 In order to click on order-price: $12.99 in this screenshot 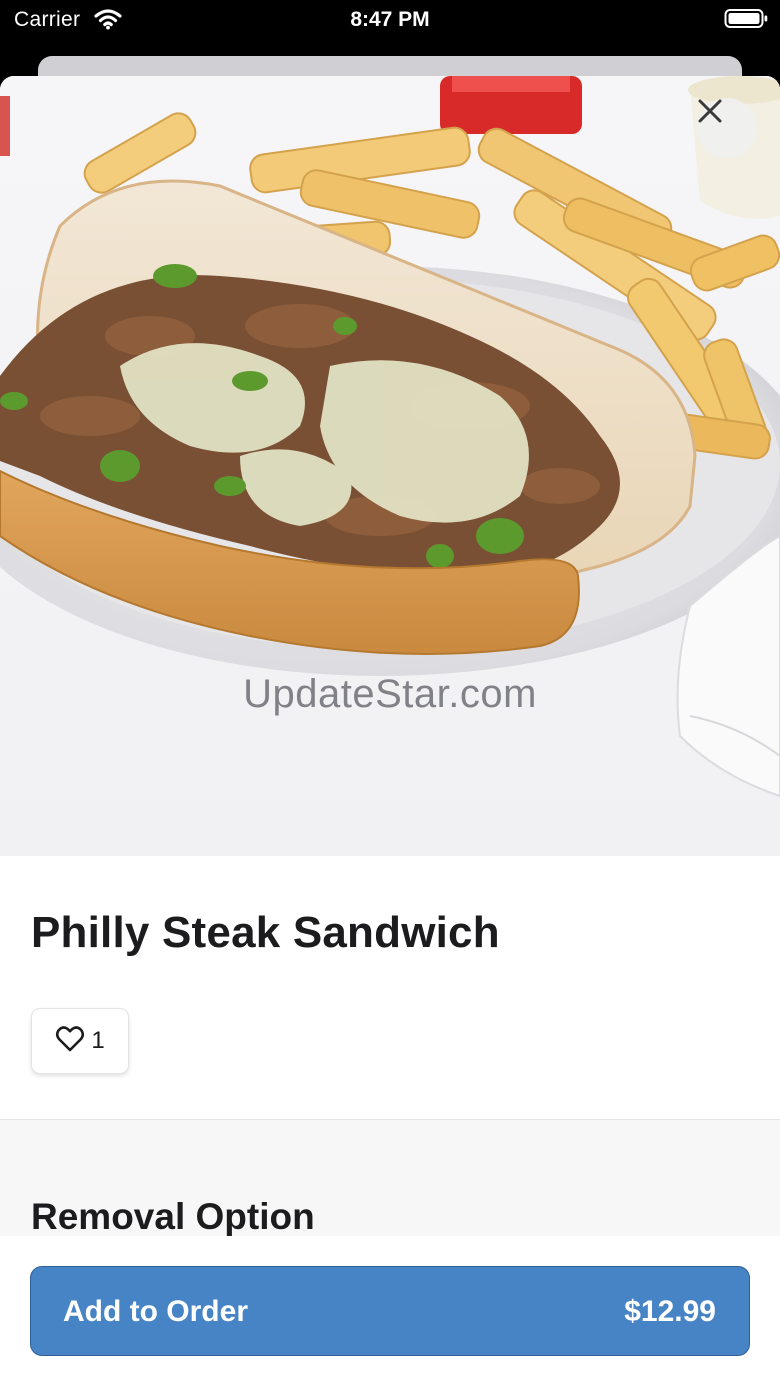, I will do `click(670, 1311)`.